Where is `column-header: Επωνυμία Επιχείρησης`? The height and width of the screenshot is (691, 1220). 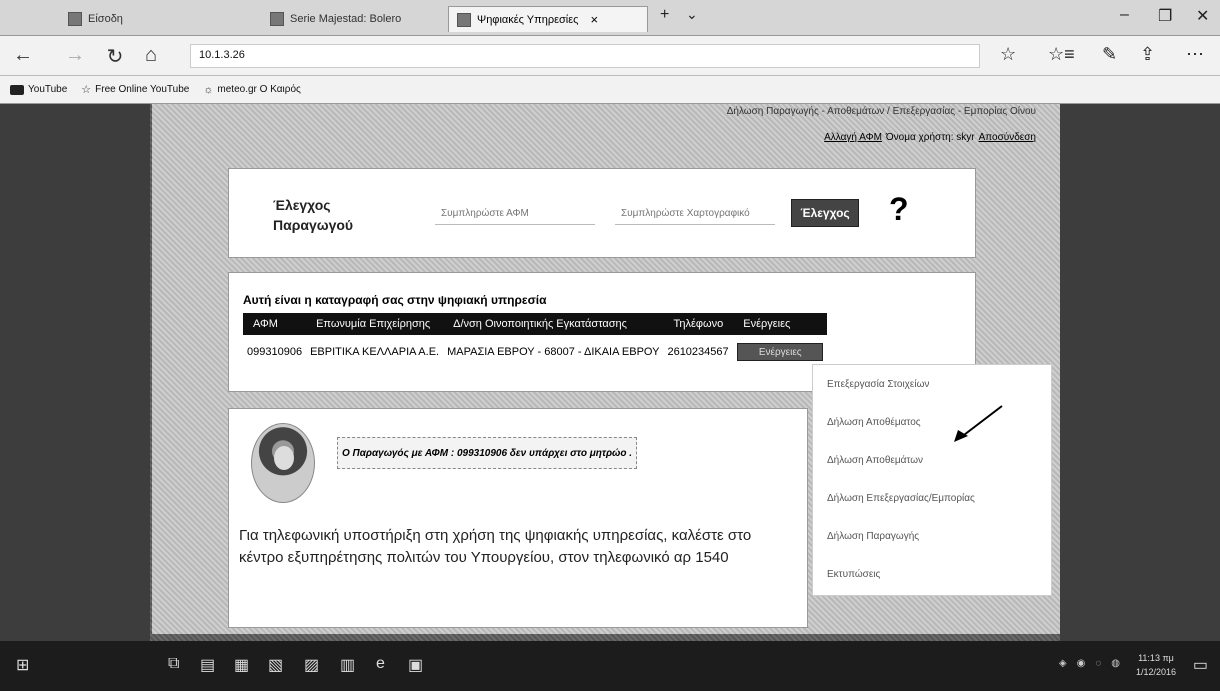
column-header: Επωνυμία Επιχείρησης is located at coordinates (375, 324).